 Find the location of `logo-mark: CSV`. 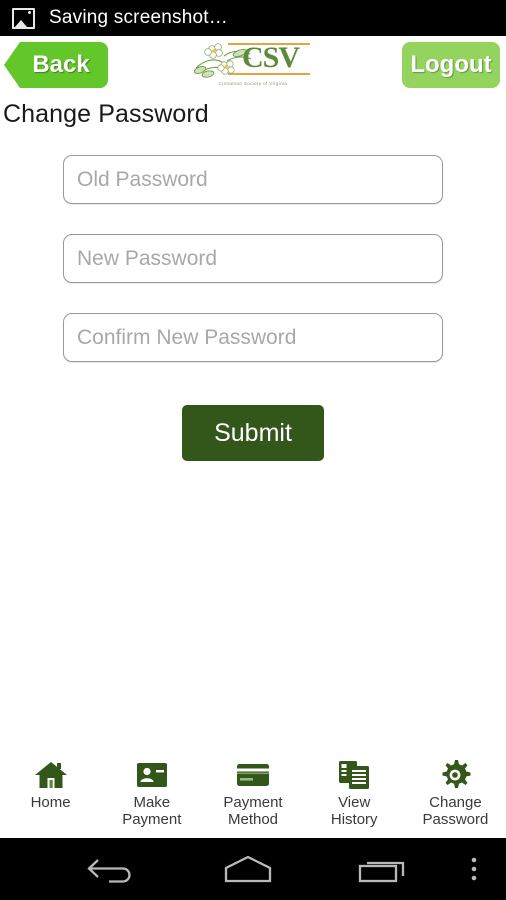

logo-mark: CSV is located at coordinates (253, 59).